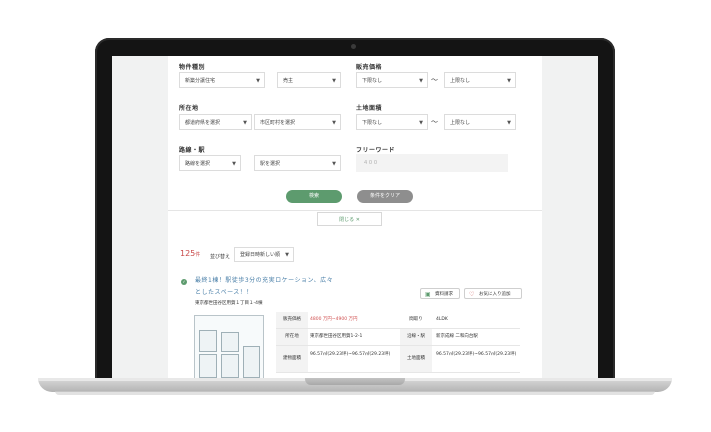 The width and height of the screenshot is (711, 432). Describe the element at coordinates (372, 123) in the screenshot. I see `land-min-value: 下限なし` at that location.